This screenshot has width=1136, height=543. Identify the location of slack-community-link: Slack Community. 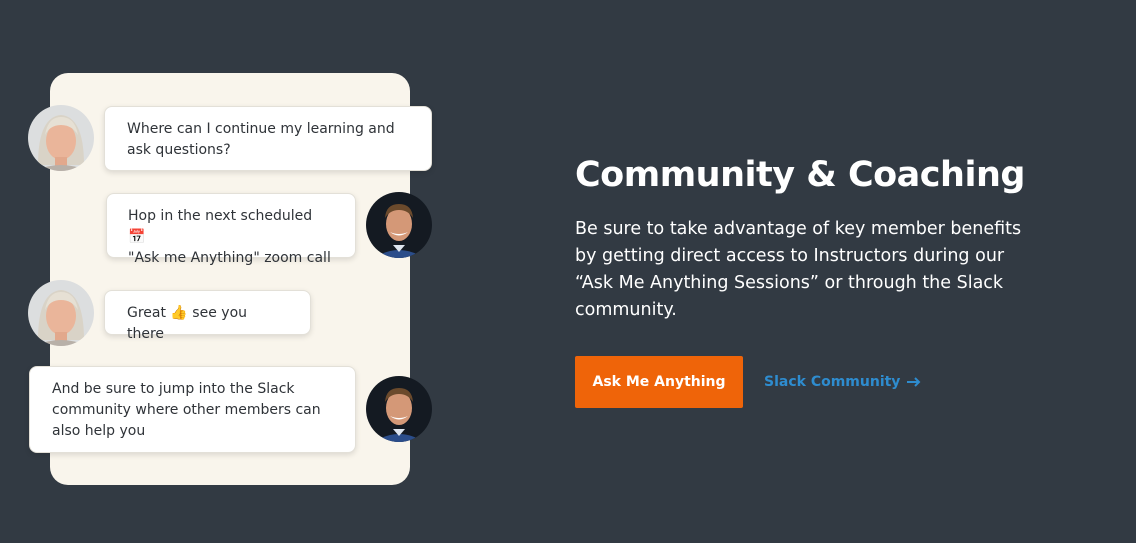
(842, 382).